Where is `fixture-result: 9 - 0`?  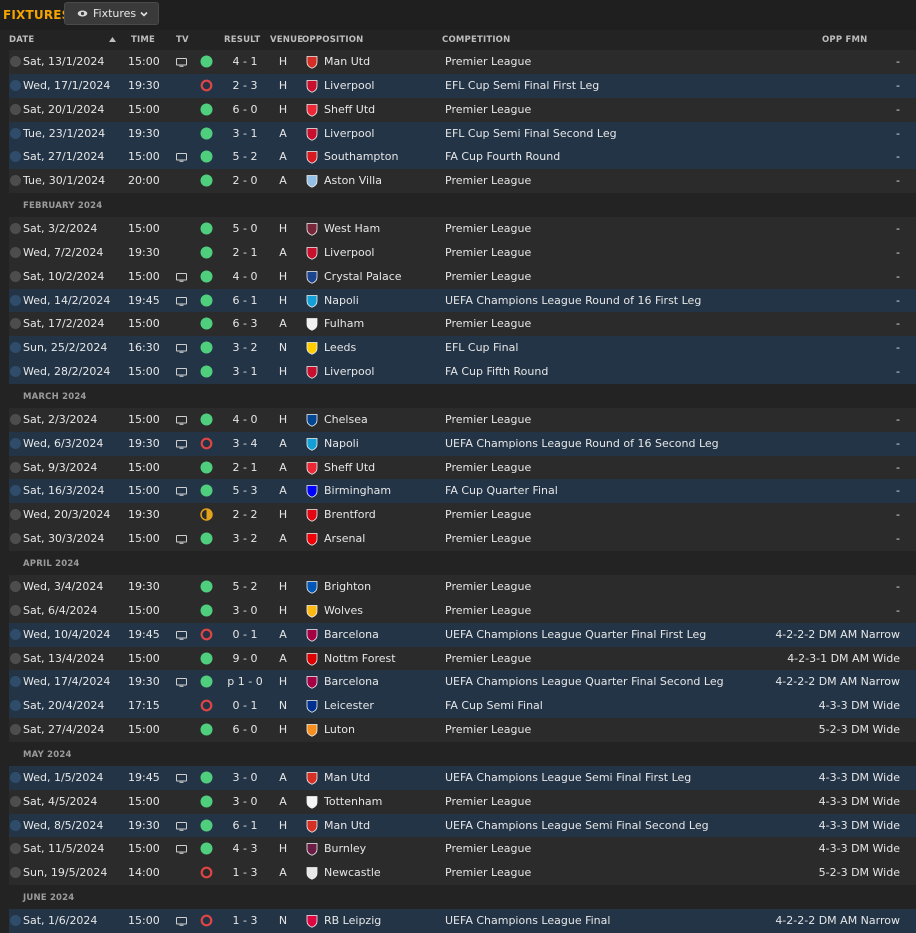 fixture-result: 9 - 0 is located at coordinates (245, 658).